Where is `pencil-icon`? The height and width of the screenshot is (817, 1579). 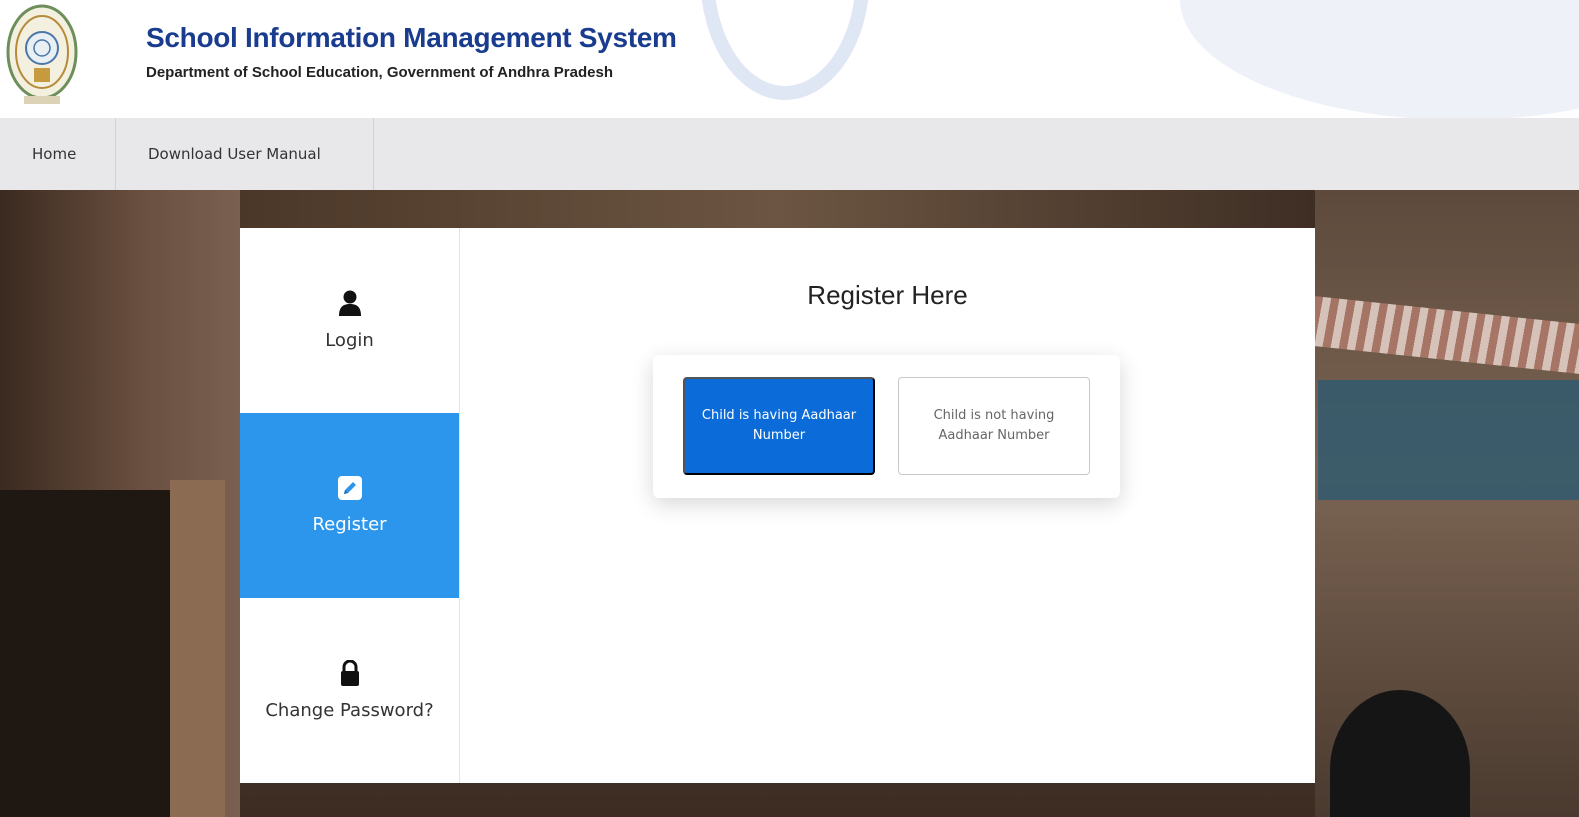 pencil-icon is located at coordinates (349, 488).